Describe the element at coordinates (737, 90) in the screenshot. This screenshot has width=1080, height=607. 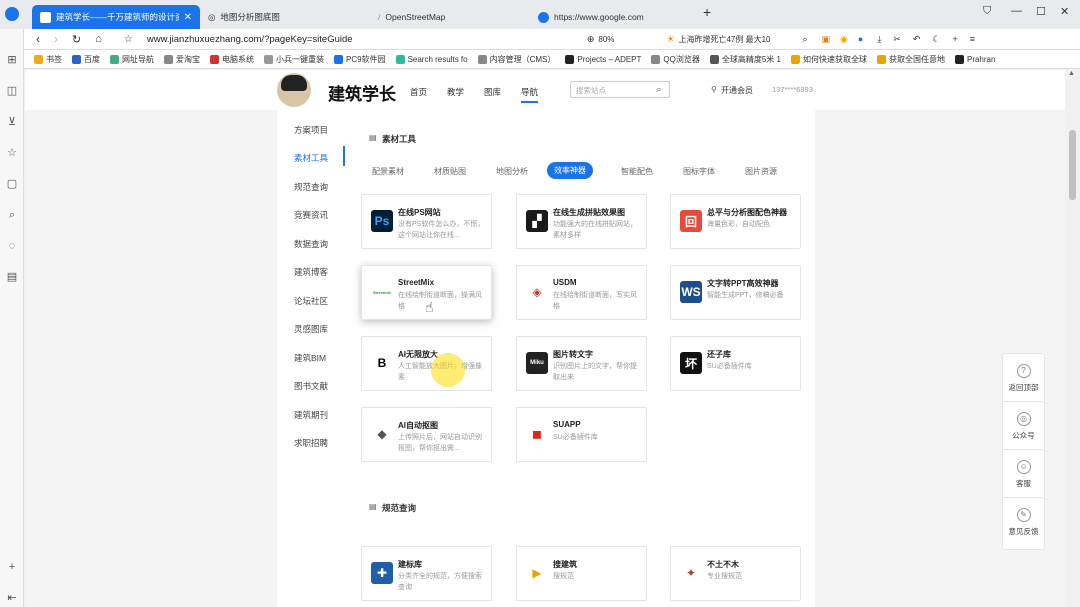
I see `vip-link: 开通会员` at that location.